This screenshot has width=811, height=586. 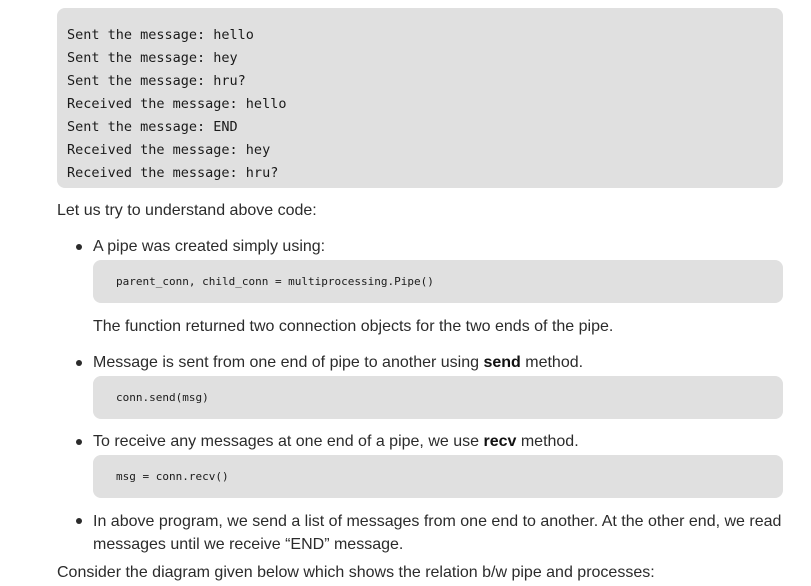 What do you see at coordinates (173, 173) in the screenshot?
I see `output-line: Received the message: hru?` at bounding box center [173, 173].